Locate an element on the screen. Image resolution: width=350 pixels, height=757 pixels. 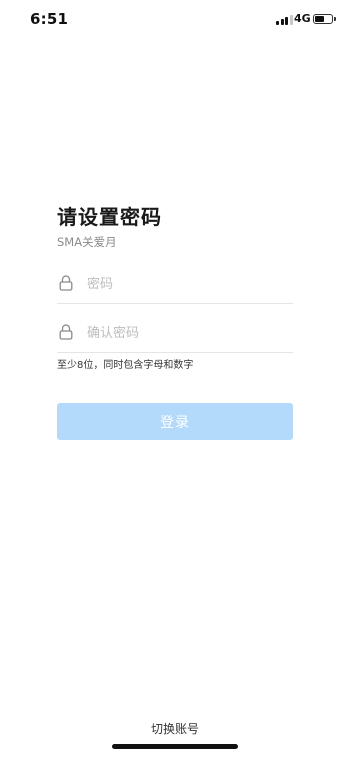
password-input is located at coordinates (187, 284).